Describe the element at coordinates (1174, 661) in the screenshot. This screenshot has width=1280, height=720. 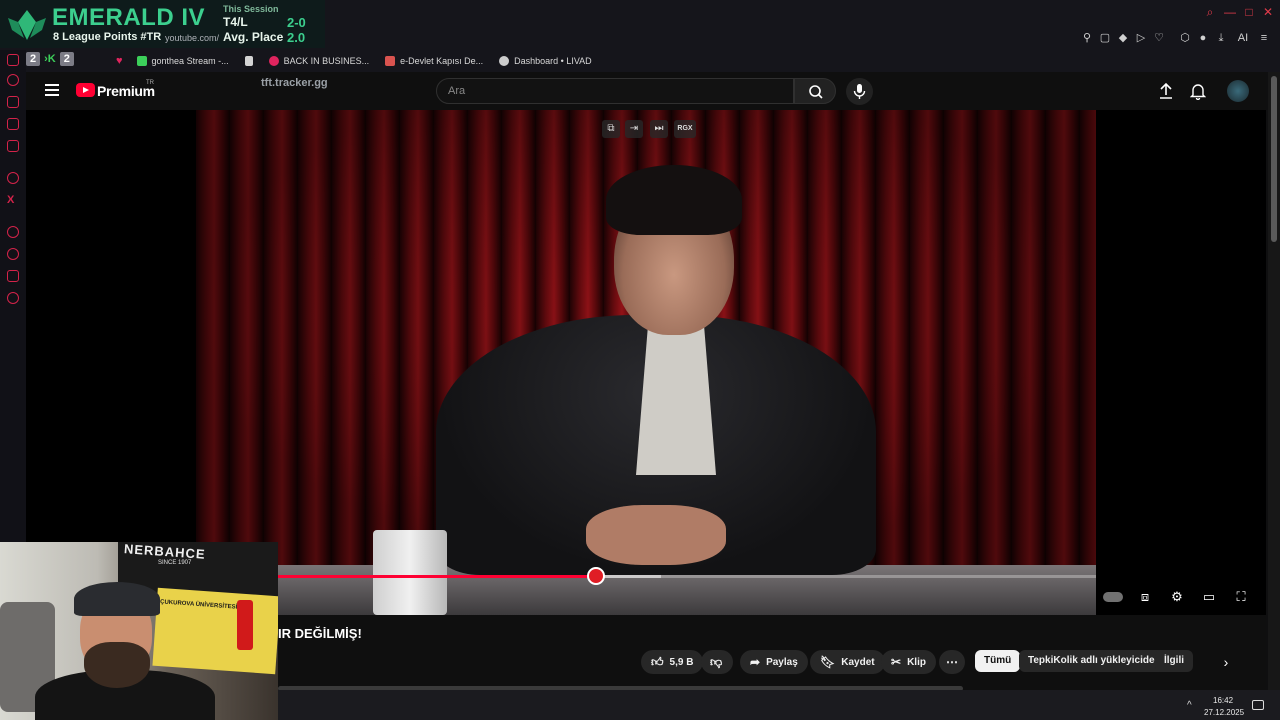
I see `chip-related: İlgili` at that location.